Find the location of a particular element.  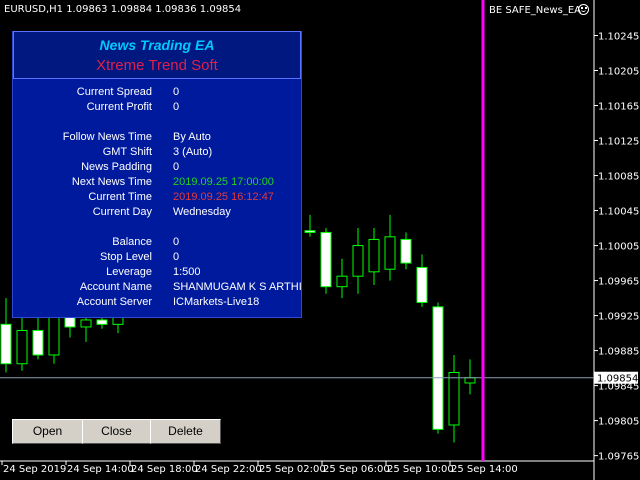

info-label: Account Server is located at coordinates (114, 302).